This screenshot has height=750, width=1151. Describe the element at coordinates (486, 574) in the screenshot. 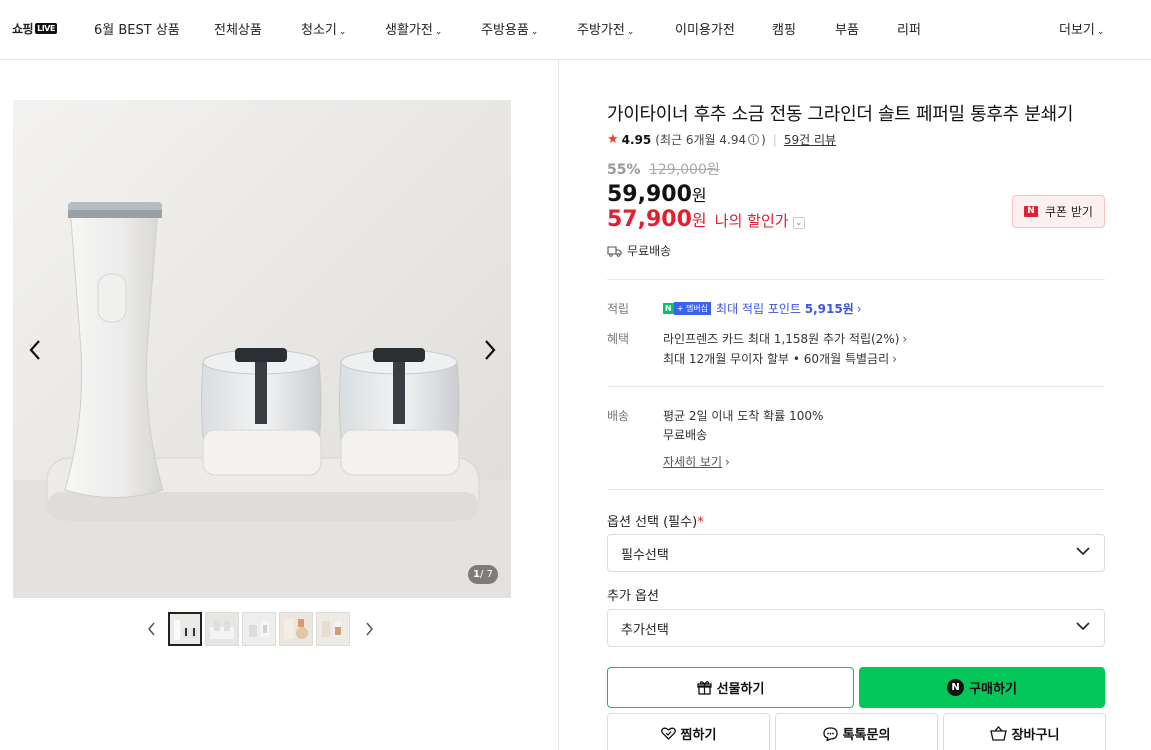

I see `image-counter-total: / 7` at that location.